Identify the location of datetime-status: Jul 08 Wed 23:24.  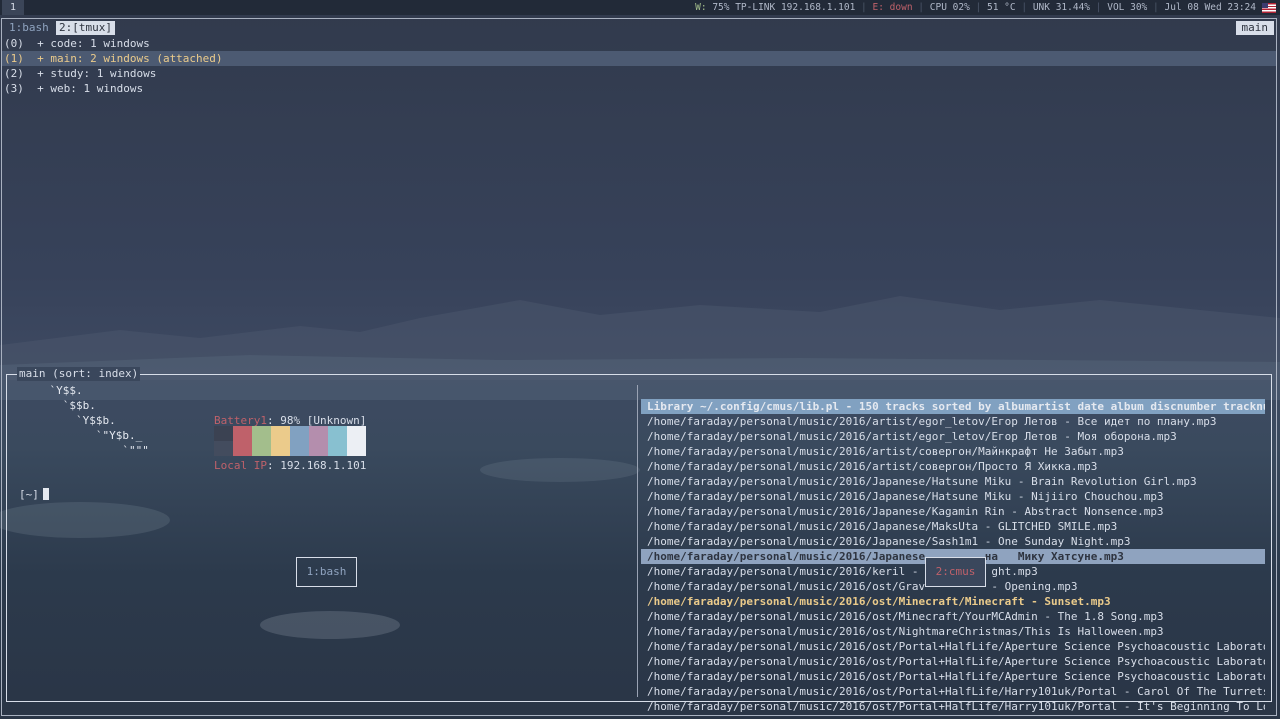
(1210, 7).